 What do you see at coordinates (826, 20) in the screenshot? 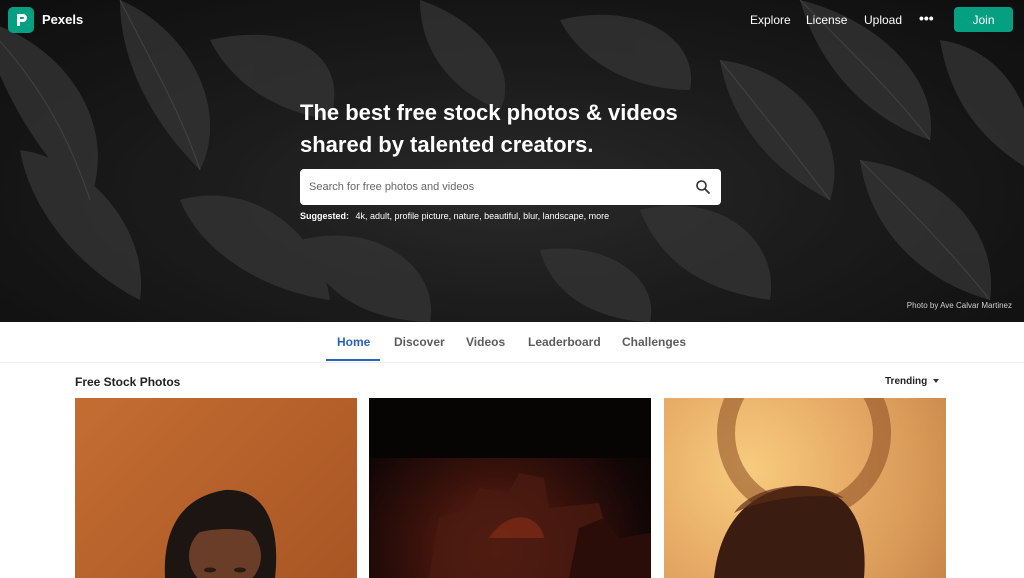
I see `nav-license-link: License` at bounding box center [826, 20].